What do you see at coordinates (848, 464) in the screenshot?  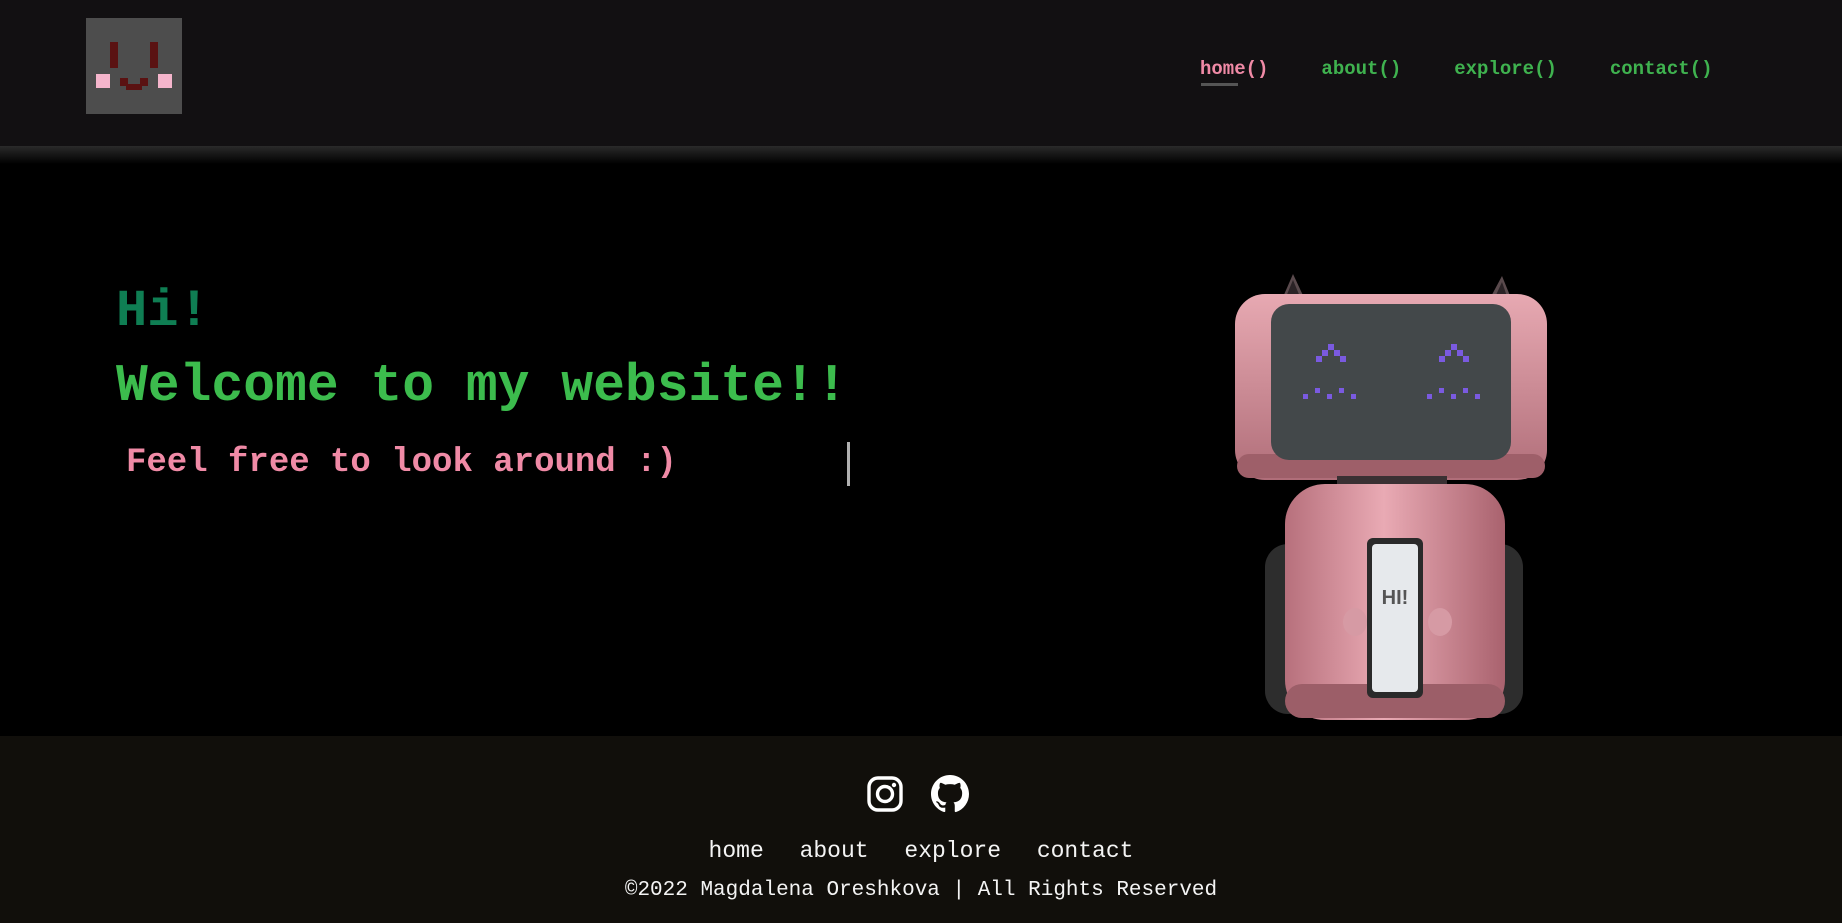 I see `typing-cursor` at bounding box center [848, 464].